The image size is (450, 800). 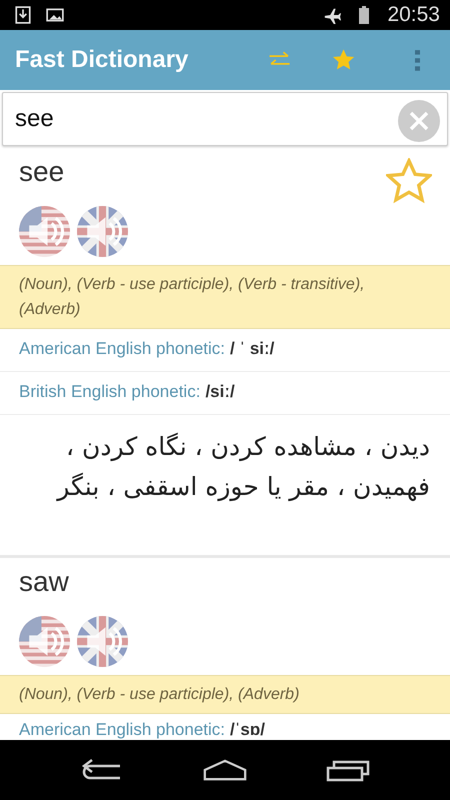 What do you see at coordinates (23, 15) in the screenshot?
I see `download-icon` at bounding box center [23, 15].